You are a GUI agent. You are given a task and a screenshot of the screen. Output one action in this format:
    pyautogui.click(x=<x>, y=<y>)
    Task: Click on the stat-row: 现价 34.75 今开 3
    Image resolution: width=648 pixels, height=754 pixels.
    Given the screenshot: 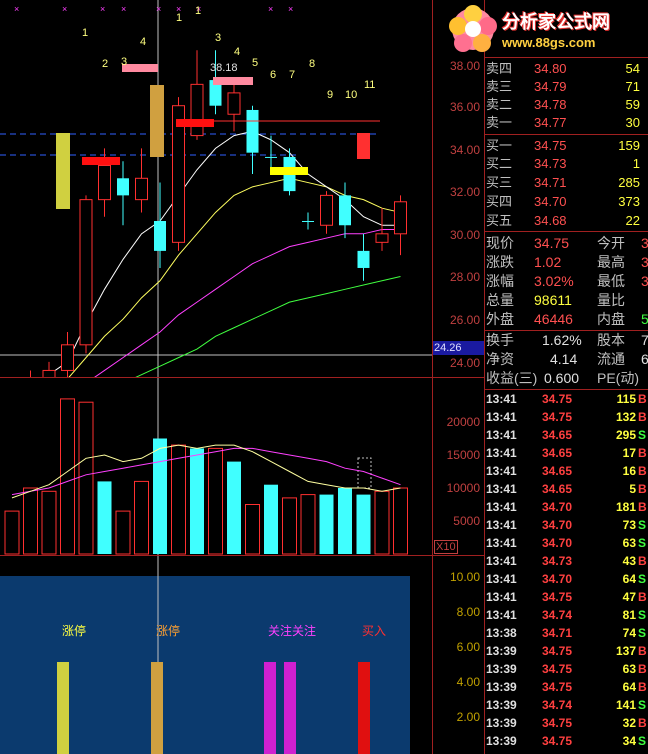 What is the action you would take?
    pyautogui.click(x=567, y=243)
    